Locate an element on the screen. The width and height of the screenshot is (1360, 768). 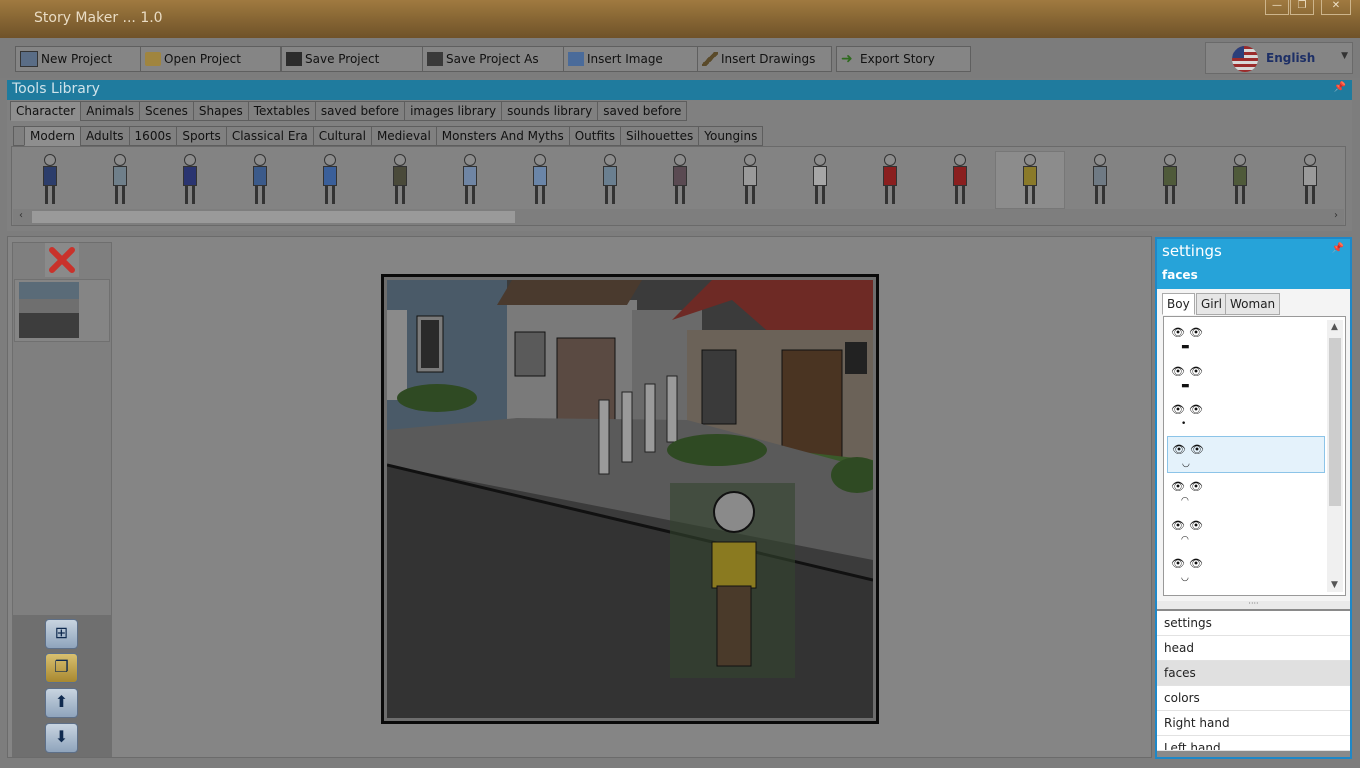
tab-animals: Animals is located at coordinates (110, 111).